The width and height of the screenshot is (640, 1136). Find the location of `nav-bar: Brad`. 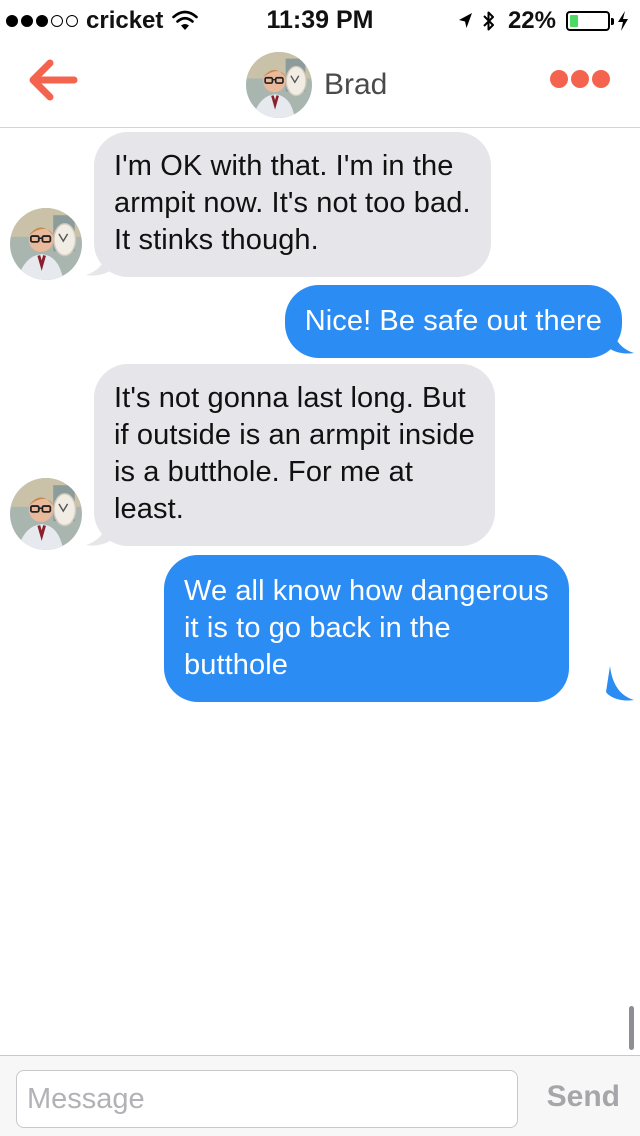

nav-bar: Brad is located at coordinates (320, 84).